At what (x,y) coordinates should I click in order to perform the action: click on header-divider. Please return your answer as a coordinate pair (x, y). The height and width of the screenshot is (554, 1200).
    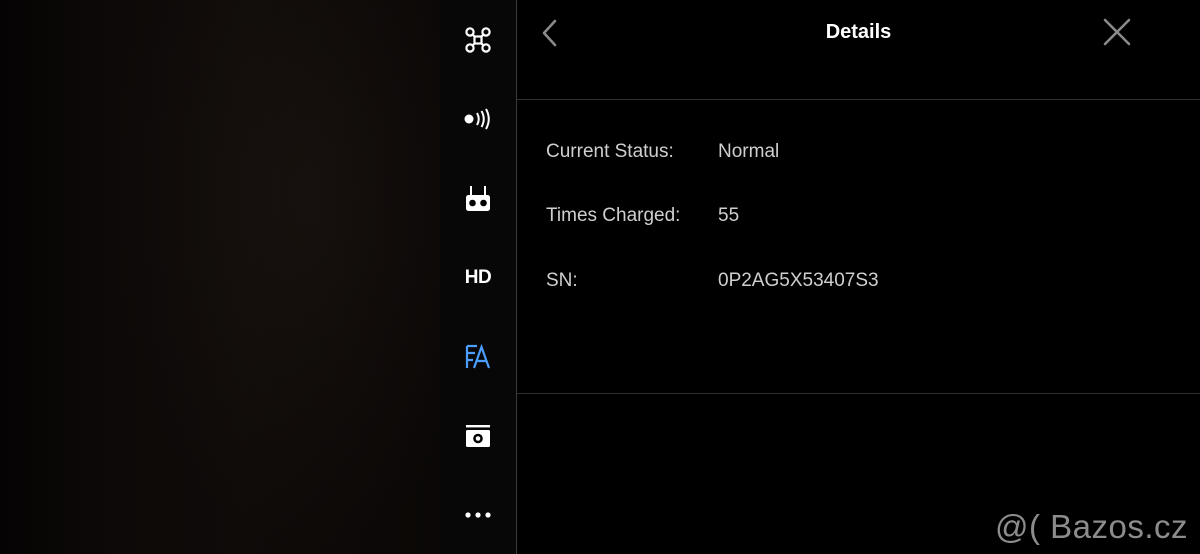
    Looking at the image, I should click on (858, 99).